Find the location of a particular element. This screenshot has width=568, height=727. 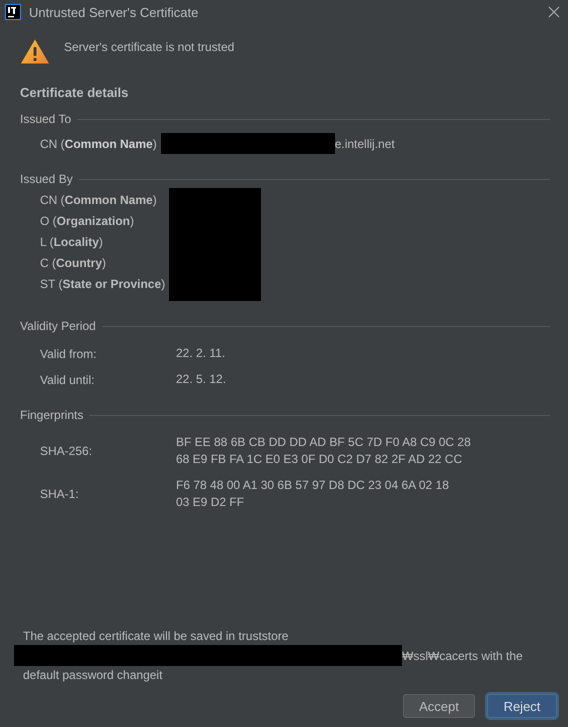

field-label: Valid from: is located at coordinates (69, 353).